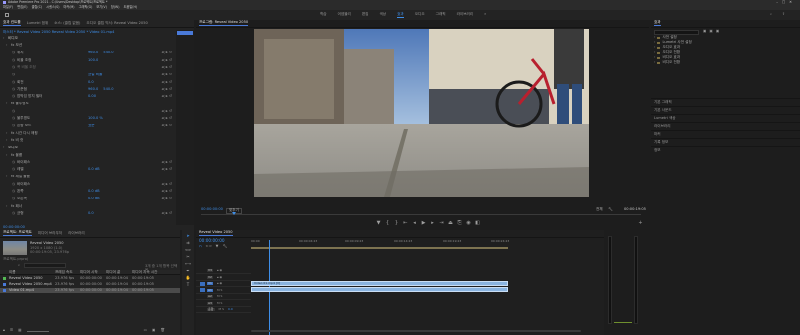  I want to click on track-label: 혼합, so click(211, 309).